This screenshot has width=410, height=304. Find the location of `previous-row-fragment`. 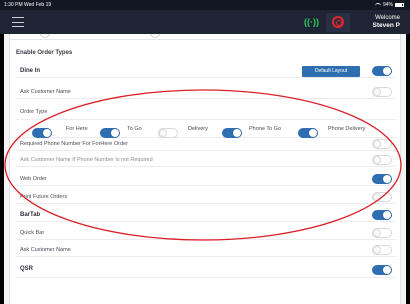

previous-row-fragment is located at coordinates (205, 37).